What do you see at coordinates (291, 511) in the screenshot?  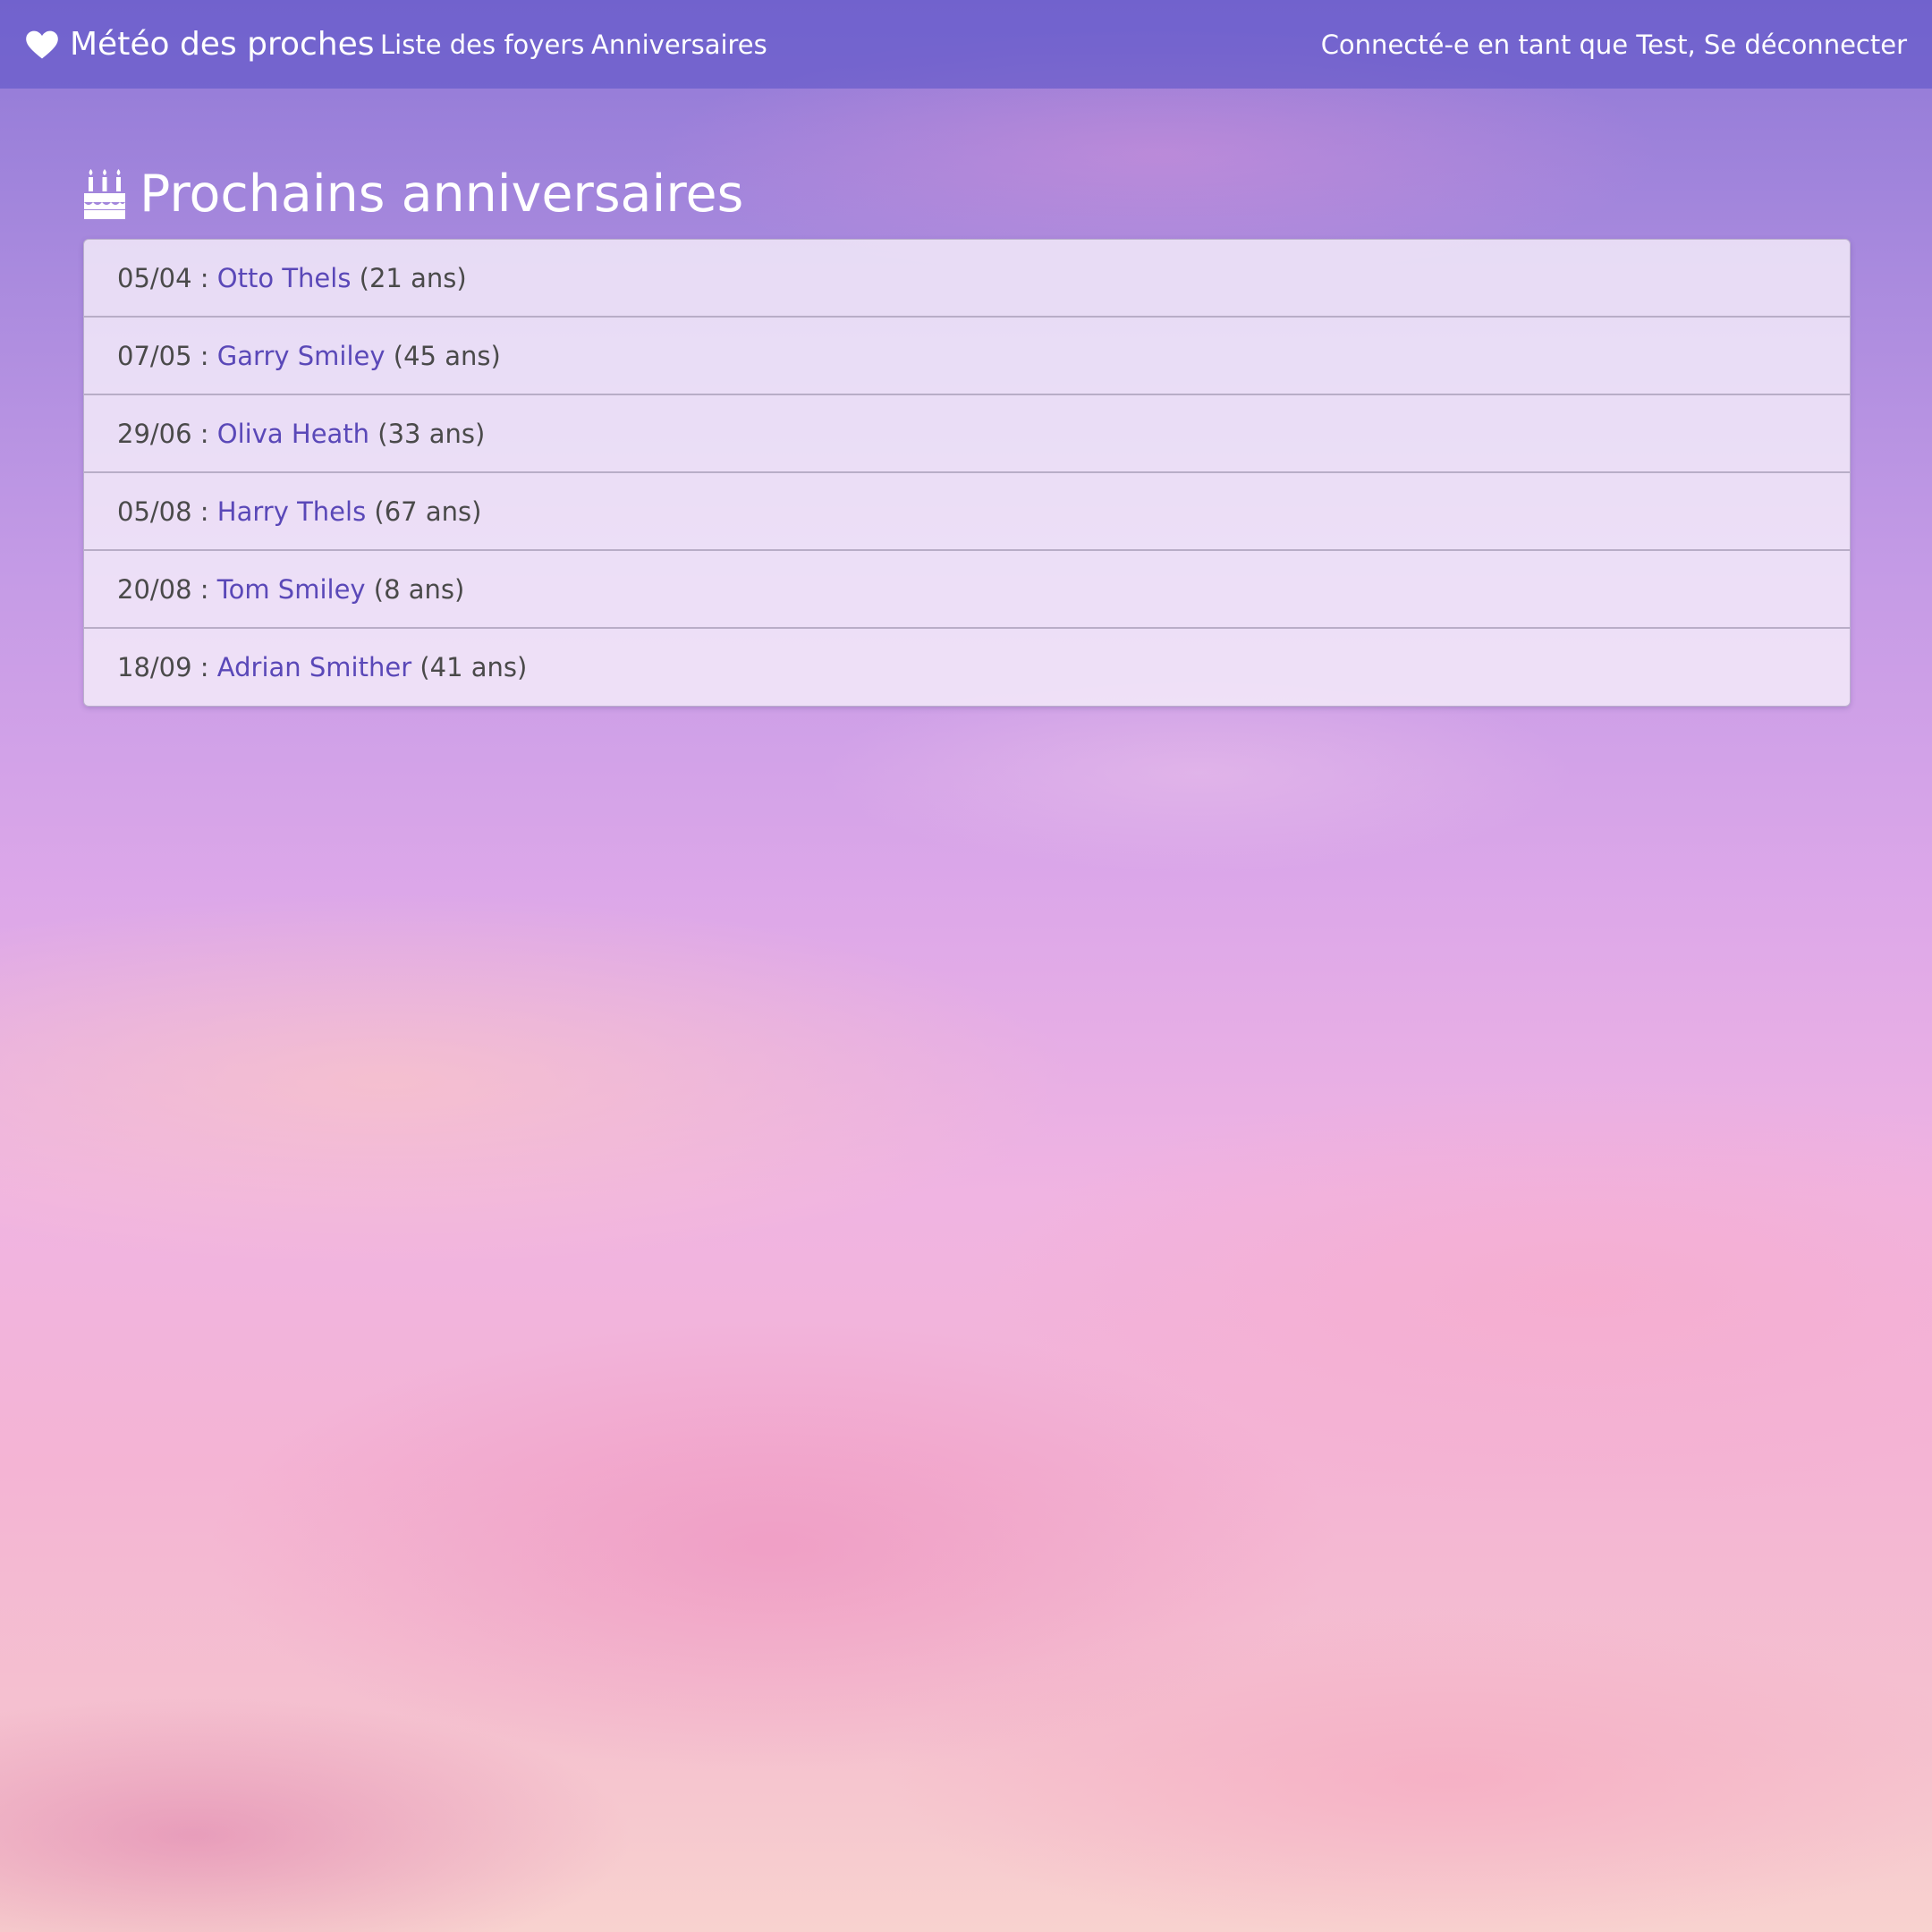 I see `person-link: Harry Thels` at bounding box center [291, 511].